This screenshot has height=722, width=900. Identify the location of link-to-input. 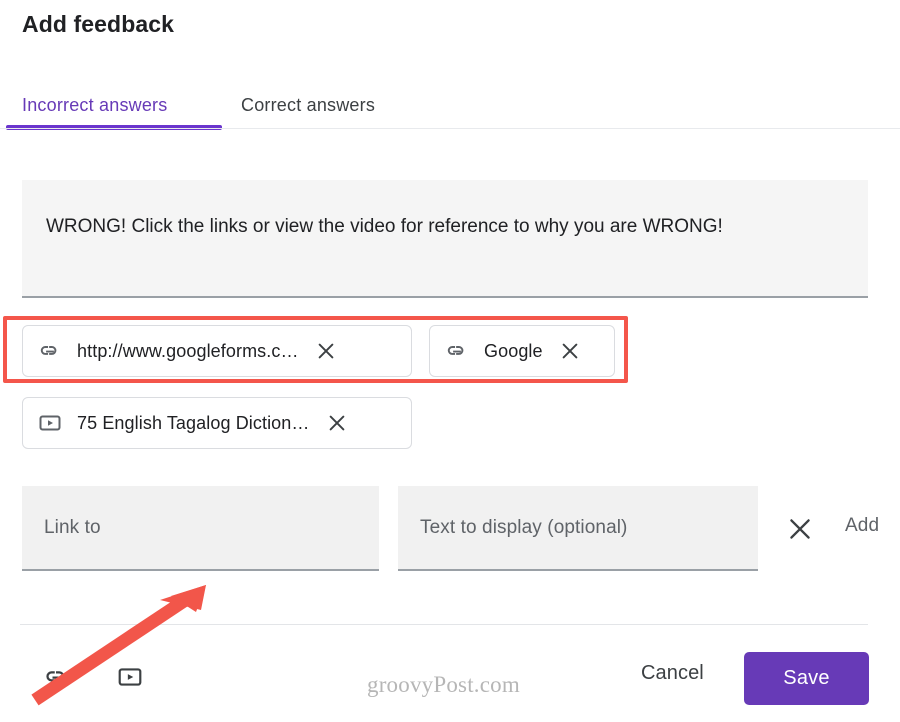
(200, 528).